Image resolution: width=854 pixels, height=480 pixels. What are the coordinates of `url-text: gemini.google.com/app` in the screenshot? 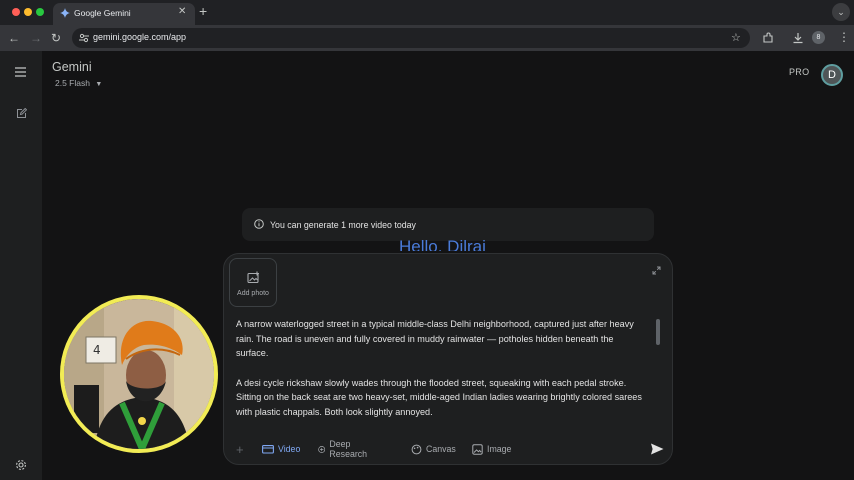 It's located at (140, 37).